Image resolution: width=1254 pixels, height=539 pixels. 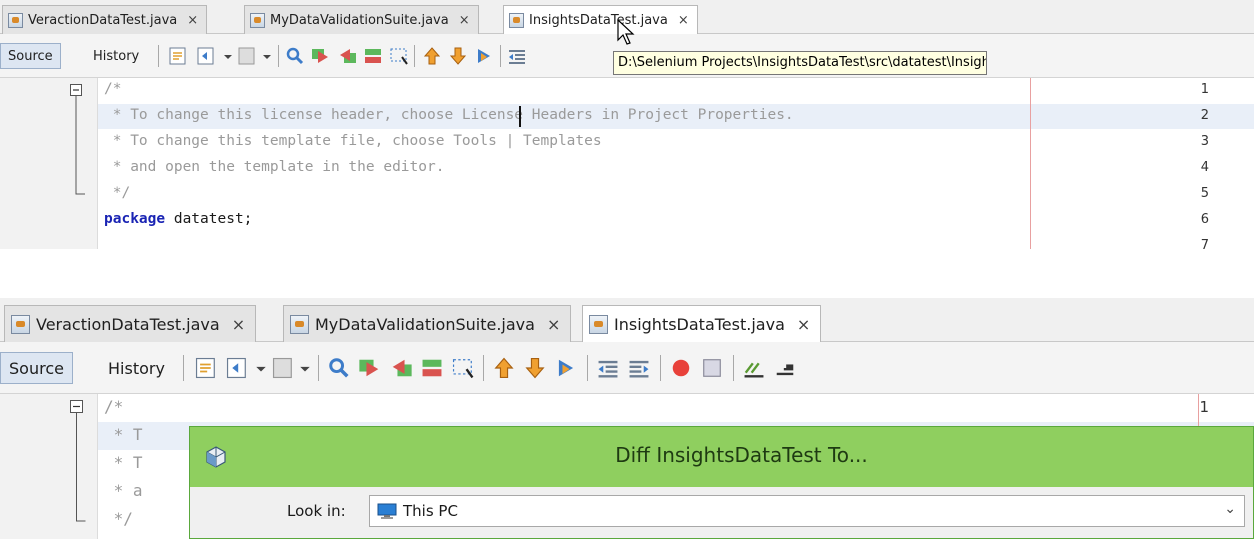 What do you see at coordinates (639, 368) in the screenshot?
I see `shift-right-icon` at bounding box center [639, 368].